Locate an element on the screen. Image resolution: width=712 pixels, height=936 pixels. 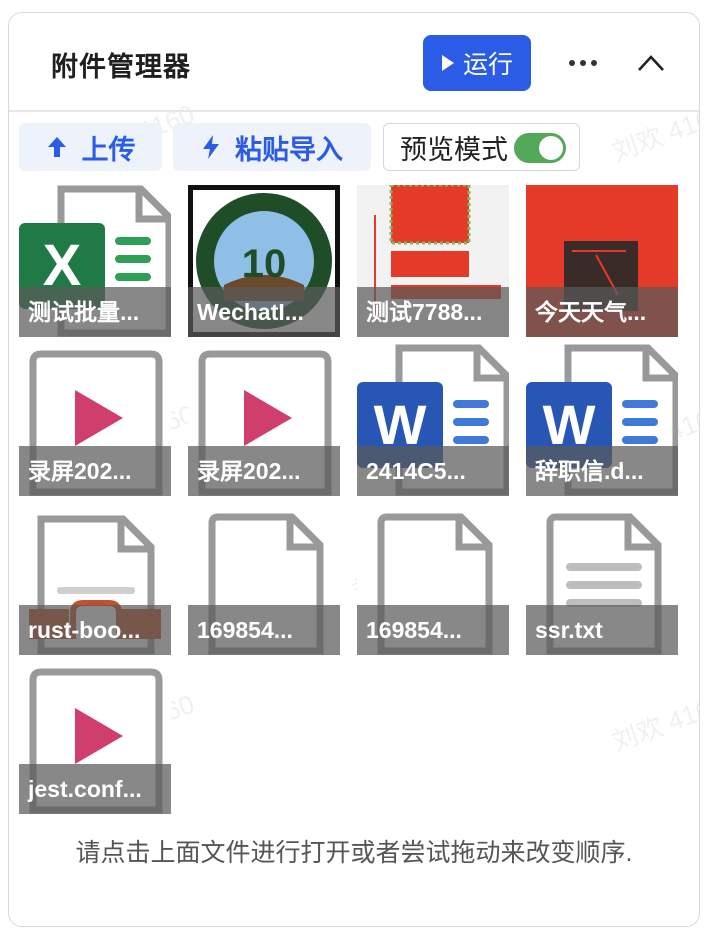
play-icon is located at coordinates (447, 63).